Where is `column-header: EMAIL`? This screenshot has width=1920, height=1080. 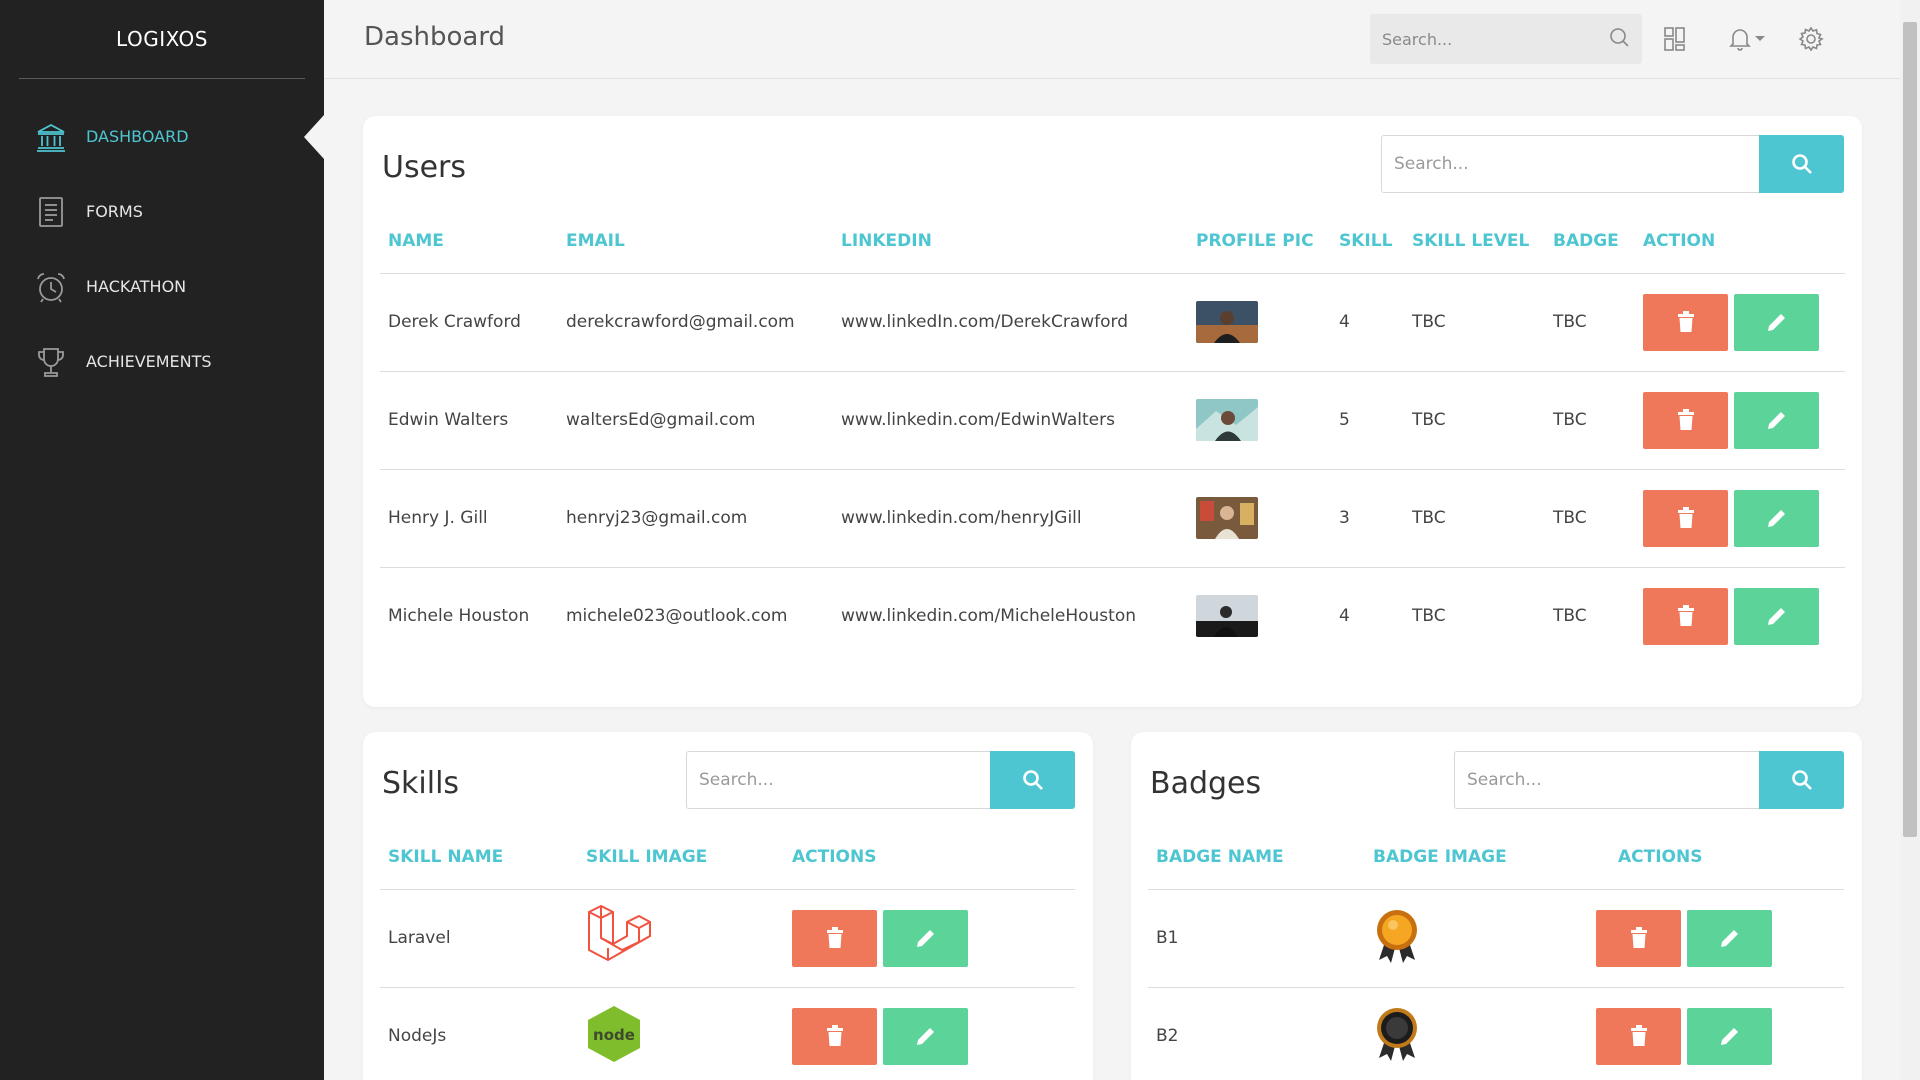 column-header: EMAIL is located at coordinates (695, 242).